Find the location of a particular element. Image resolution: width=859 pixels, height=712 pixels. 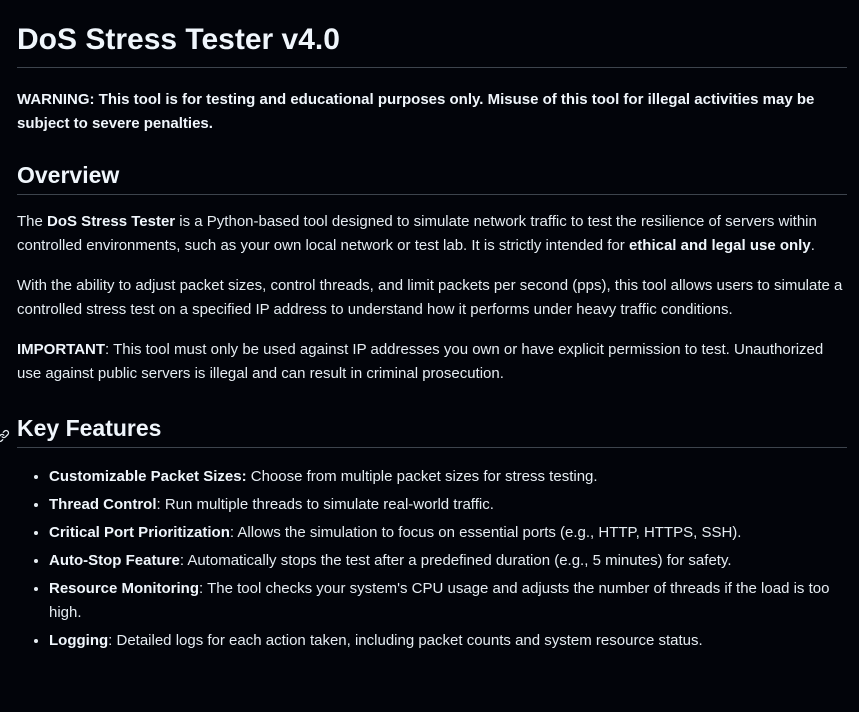

important-label: IMPORTANT is located at coordinates (61, 349).